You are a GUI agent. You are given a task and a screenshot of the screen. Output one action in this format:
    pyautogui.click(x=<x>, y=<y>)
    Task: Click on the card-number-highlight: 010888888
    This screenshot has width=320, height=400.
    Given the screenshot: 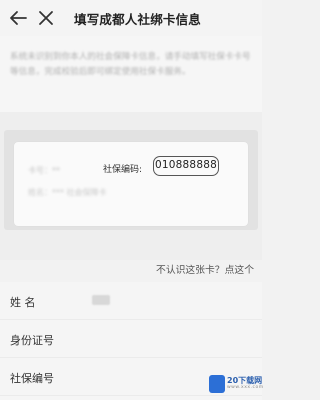 What is the action you would take?
    pyautogui.click(x=186, y=166)
    